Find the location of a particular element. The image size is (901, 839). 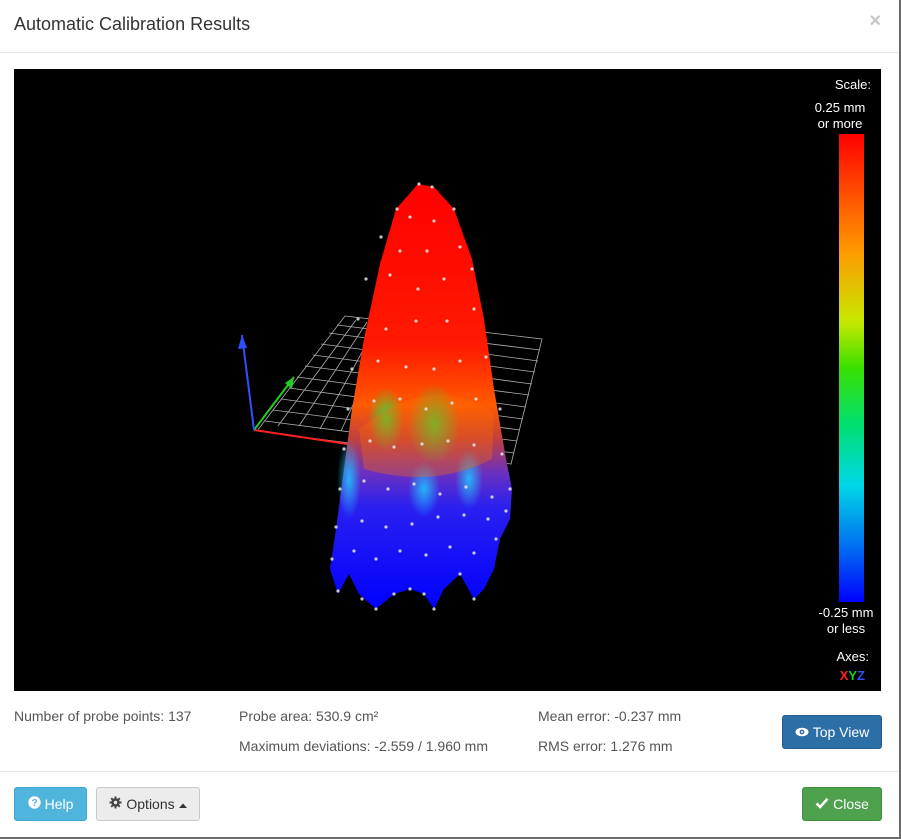

check-icon is located at coordinates (822, 804).